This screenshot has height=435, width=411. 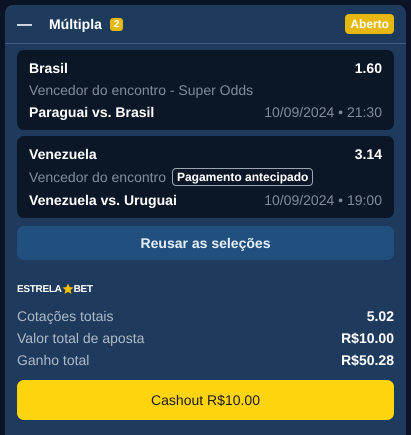 What do you see at coordinates (63, 154) in the screenshot?
I see `pick-name: Venezuela` at bounding box center [63, 154].